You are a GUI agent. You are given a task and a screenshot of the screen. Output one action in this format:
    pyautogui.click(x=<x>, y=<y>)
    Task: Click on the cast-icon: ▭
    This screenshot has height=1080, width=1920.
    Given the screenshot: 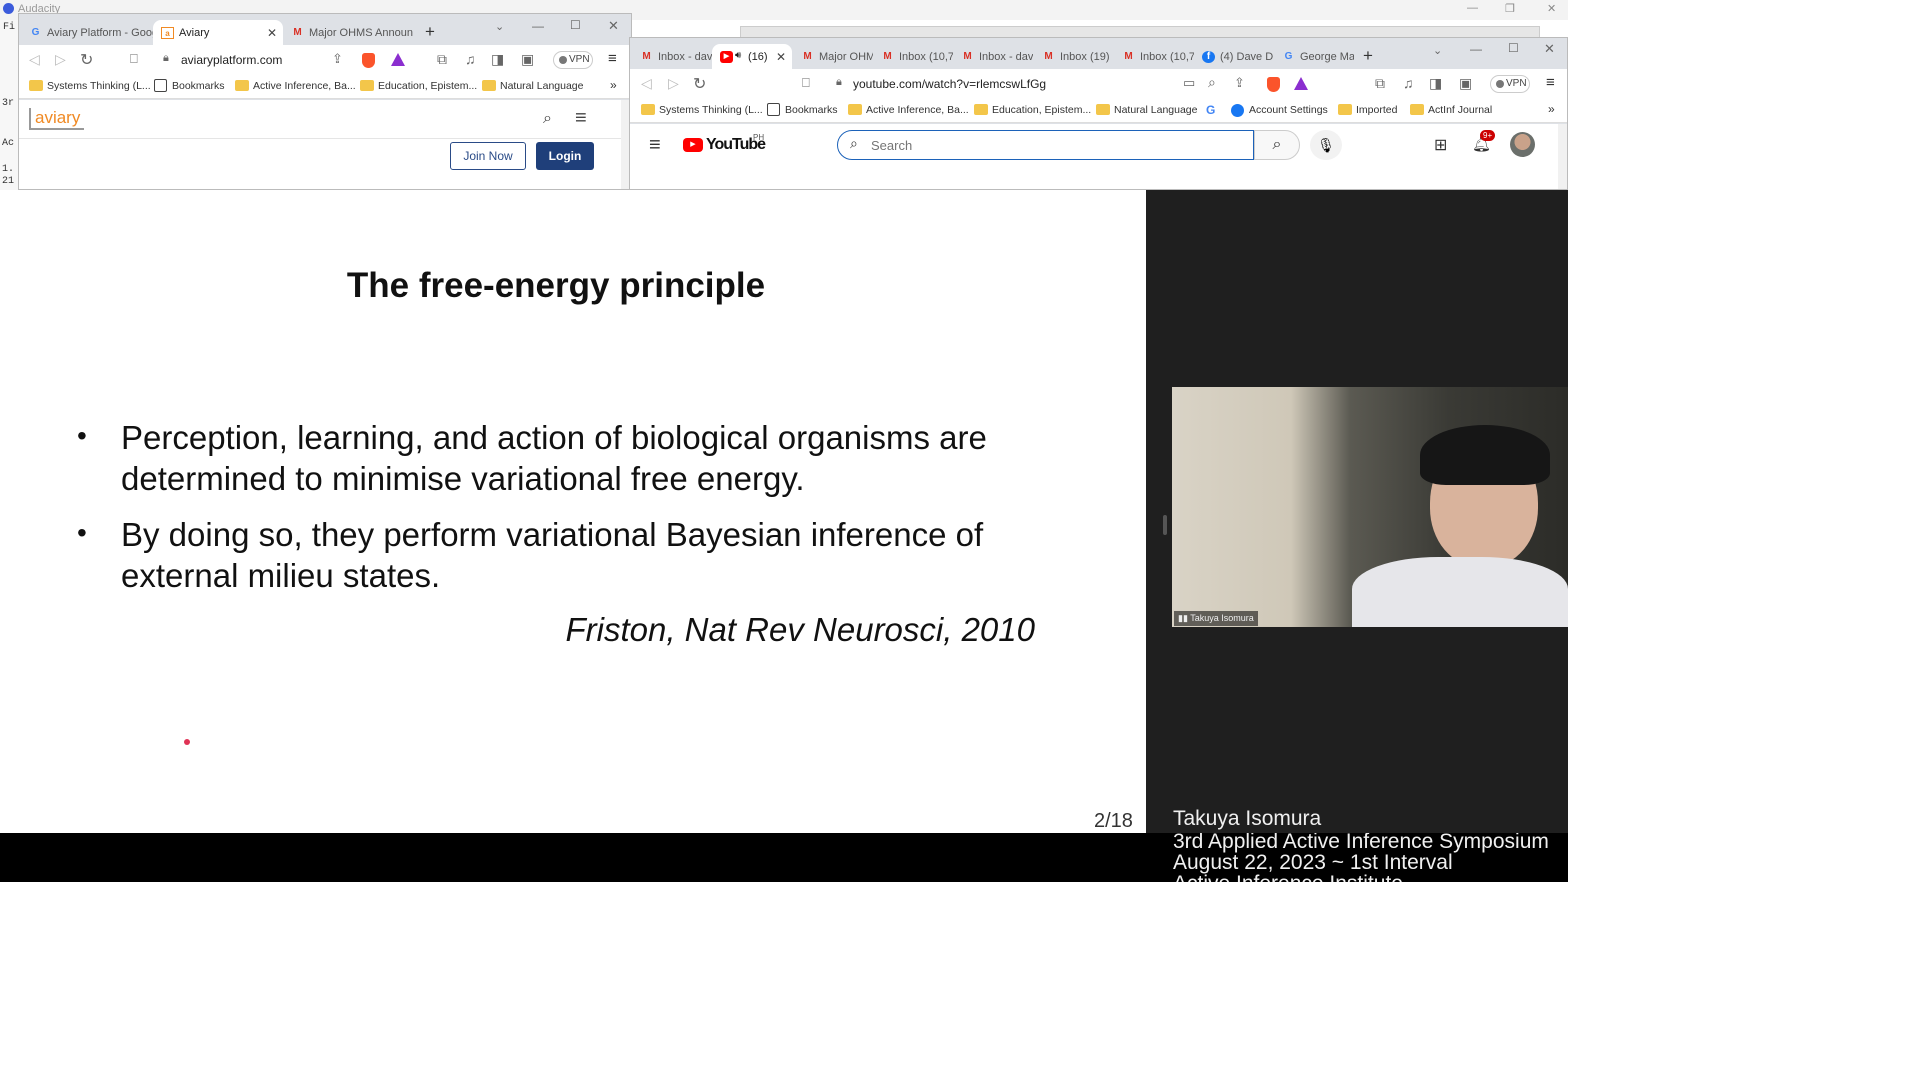 What is the action you would take?
    pyautogui.click(x=1189, y=83)
    